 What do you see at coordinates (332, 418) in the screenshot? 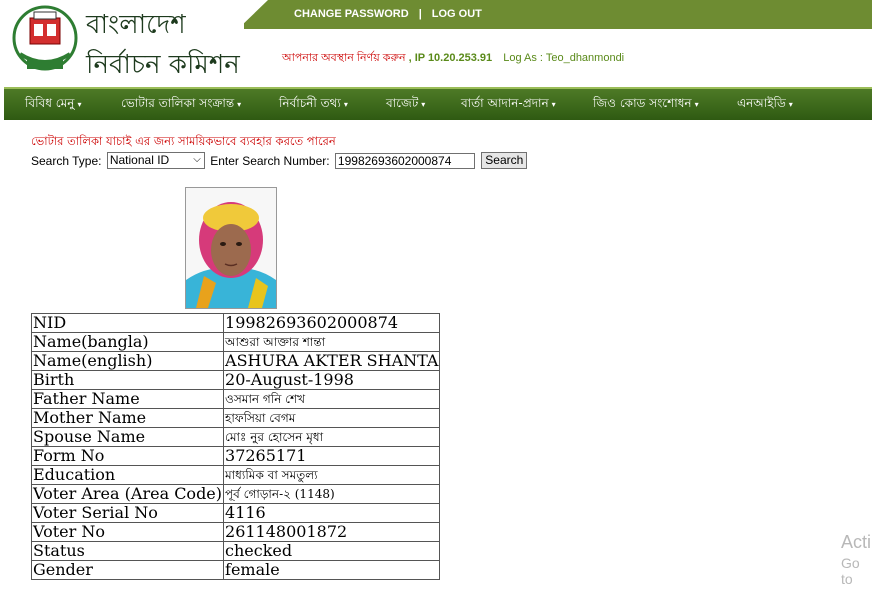
I see `field-value: হাফসিয়া বেগম` at bounding box center [332, 418].